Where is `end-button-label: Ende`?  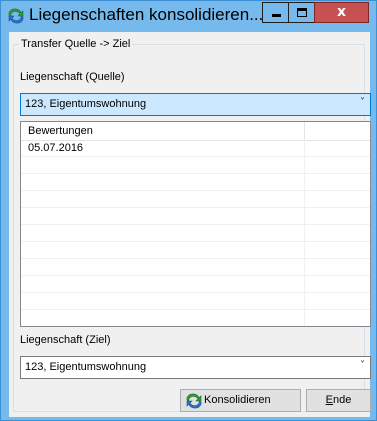 end-button-label: Ende is located at coordinates (338, 400).